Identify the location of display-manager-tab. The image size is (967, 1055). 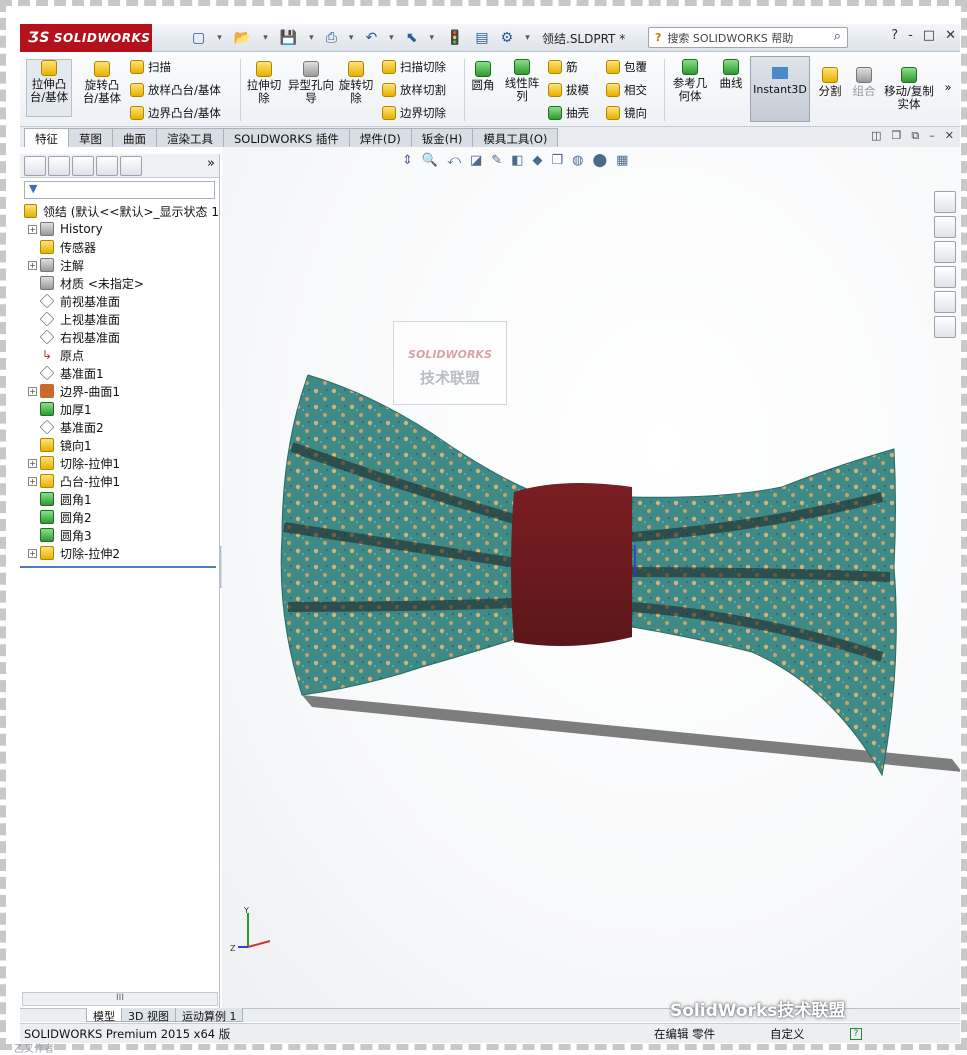
(131, 166).